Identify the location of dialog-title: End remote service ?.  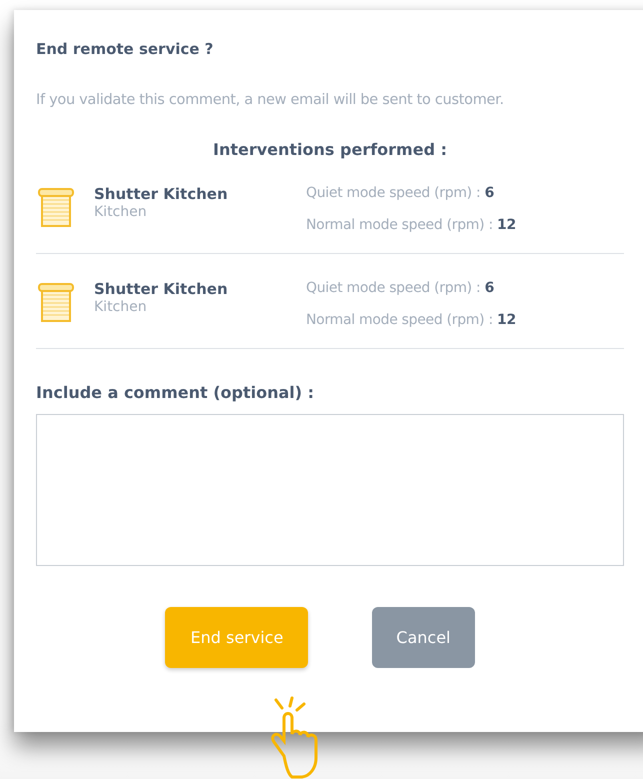
(125, 49).